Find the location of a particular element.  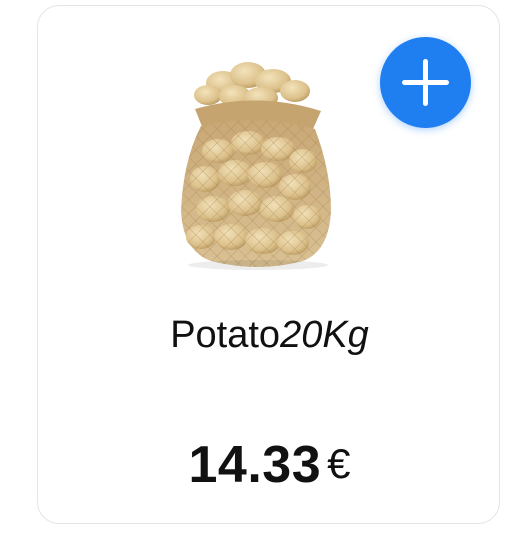

plus-icon is located at coordinates (425, 82).